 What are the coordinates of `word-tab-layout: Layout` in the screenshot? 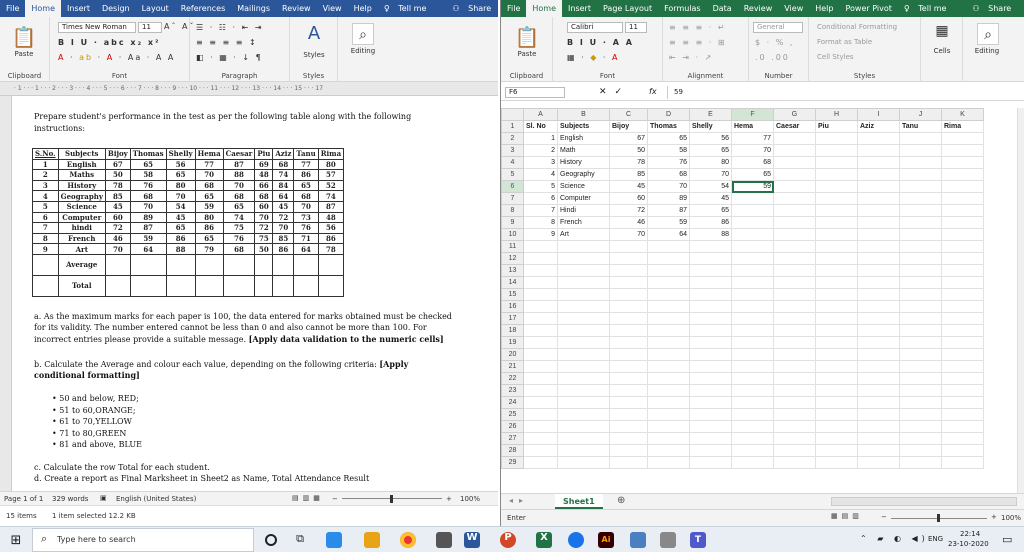 It's located at (155, 8).